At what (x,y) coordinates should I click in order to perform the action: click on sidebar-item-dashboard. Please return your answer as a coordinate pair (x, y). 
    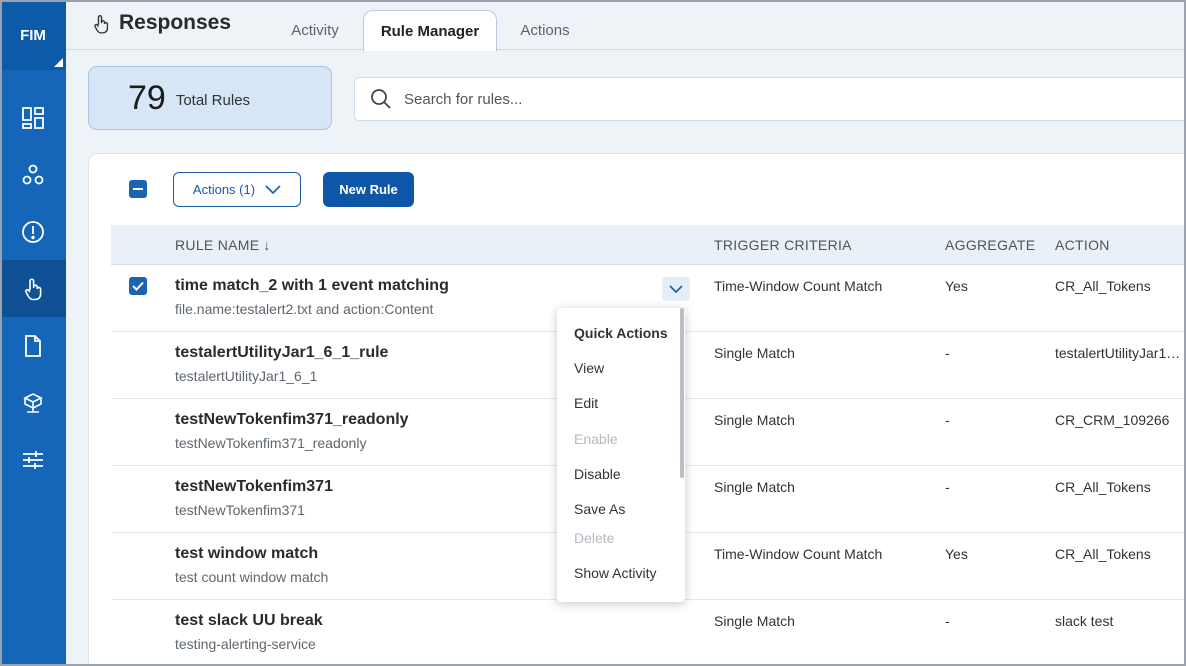
    Looking at the image, I should click on (33, 117).